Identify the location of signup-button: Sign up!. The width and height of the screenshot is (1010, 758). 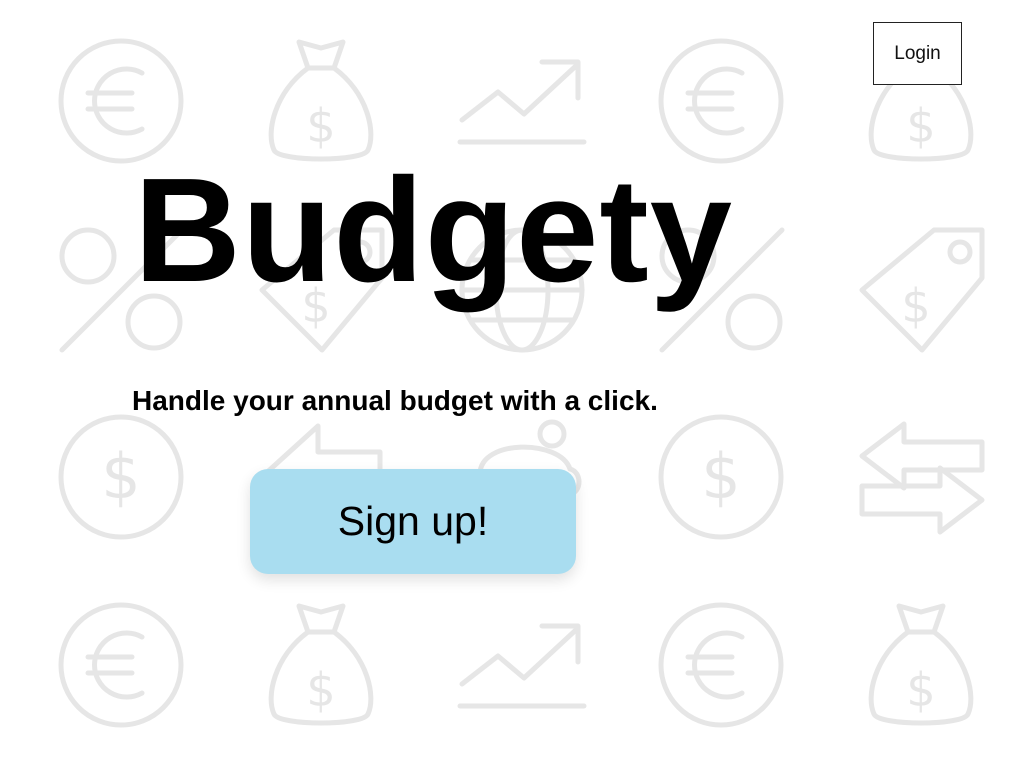
(413, 521).